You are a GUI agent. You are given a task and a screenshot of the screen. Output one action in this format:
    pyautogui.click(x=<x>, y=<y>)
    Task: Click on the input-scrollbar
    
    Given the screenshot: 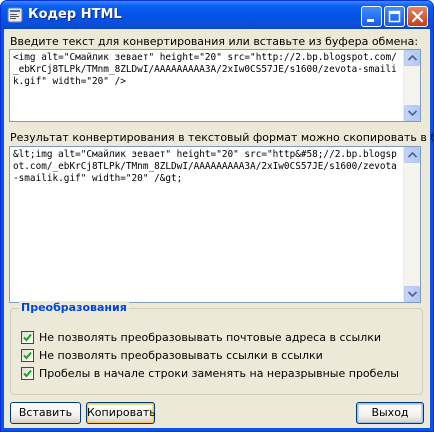 What is the action you would take?
    pyautogui.click(x=411, y=85)
    